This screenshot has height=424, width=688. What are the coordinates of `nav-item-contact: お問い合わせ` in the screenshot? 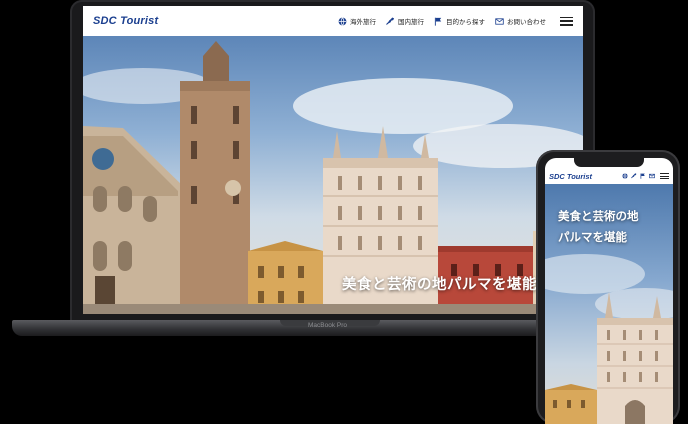 It's located at (520, 21).